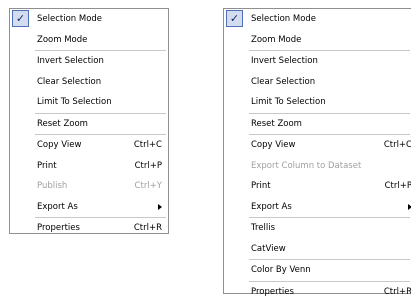 The image size is (411, 302). Describe the element at coordinates (85, 228) in the screenshot. I see `menu-item-label: Properties` at that location.